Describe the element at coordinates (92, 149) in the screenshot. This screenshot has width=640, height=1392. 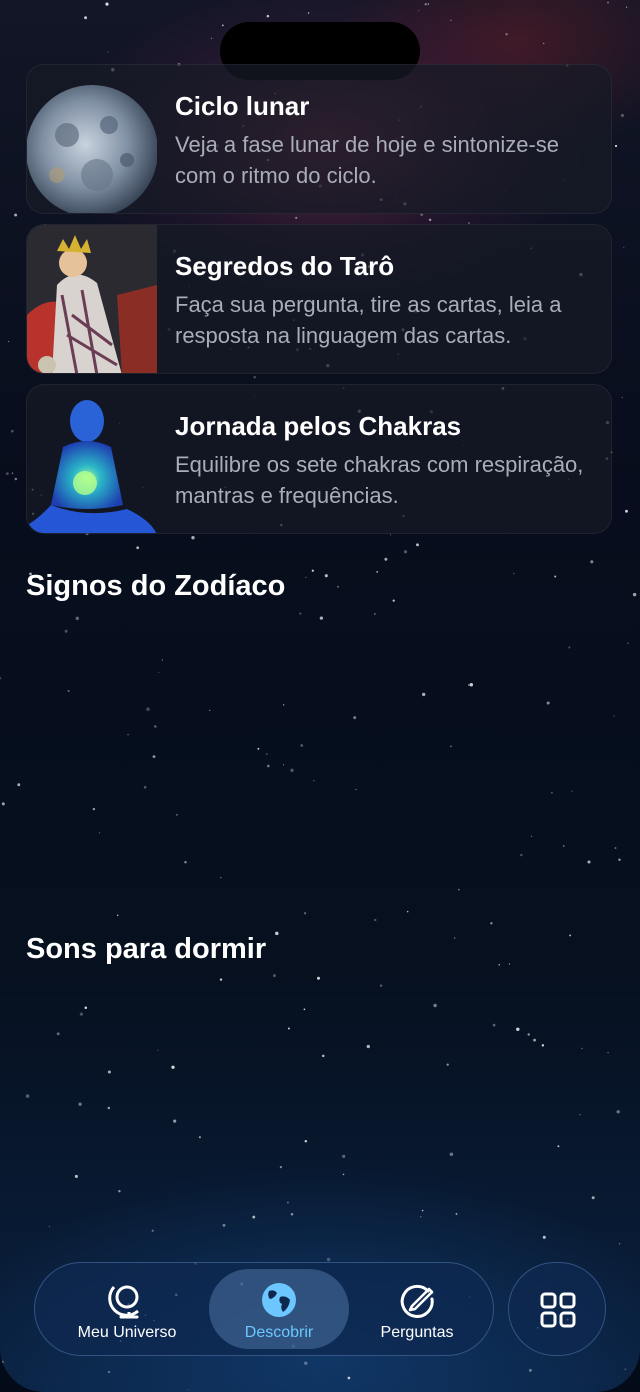
I see `moon-icon` at that location.